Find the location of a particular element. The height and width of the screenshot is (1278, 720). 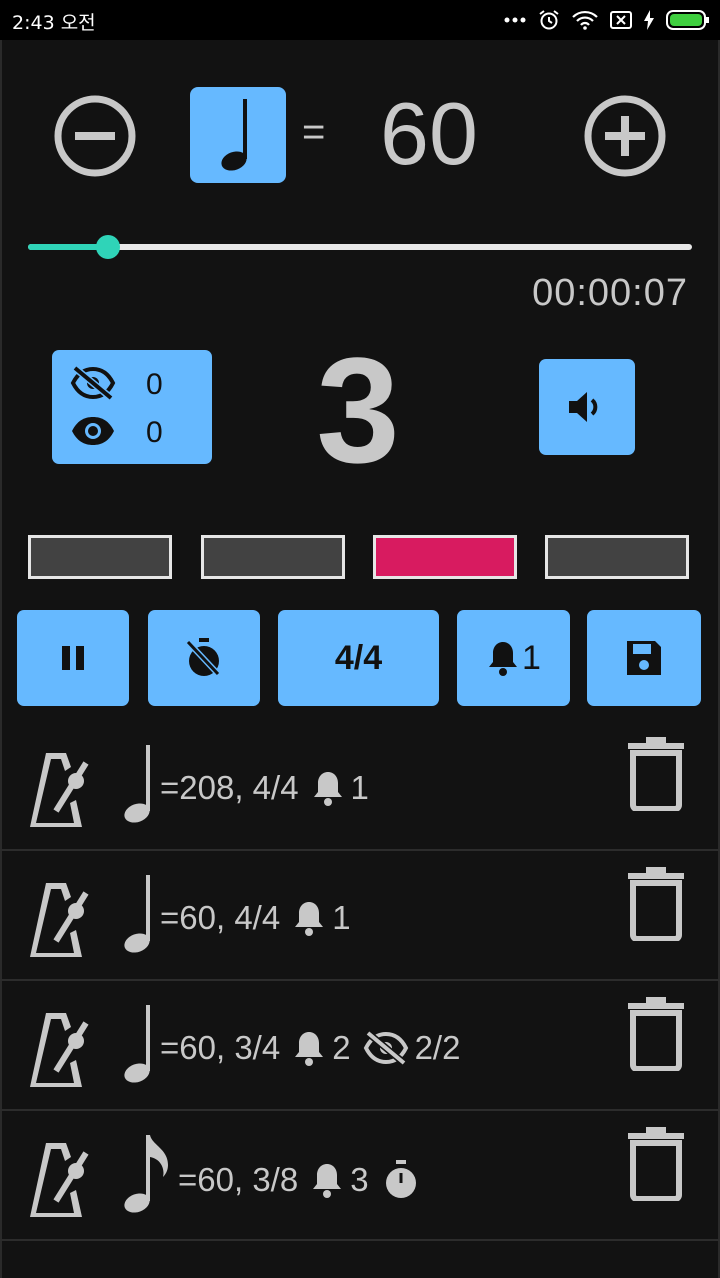

save-icon is located at coordinates (644, 658).